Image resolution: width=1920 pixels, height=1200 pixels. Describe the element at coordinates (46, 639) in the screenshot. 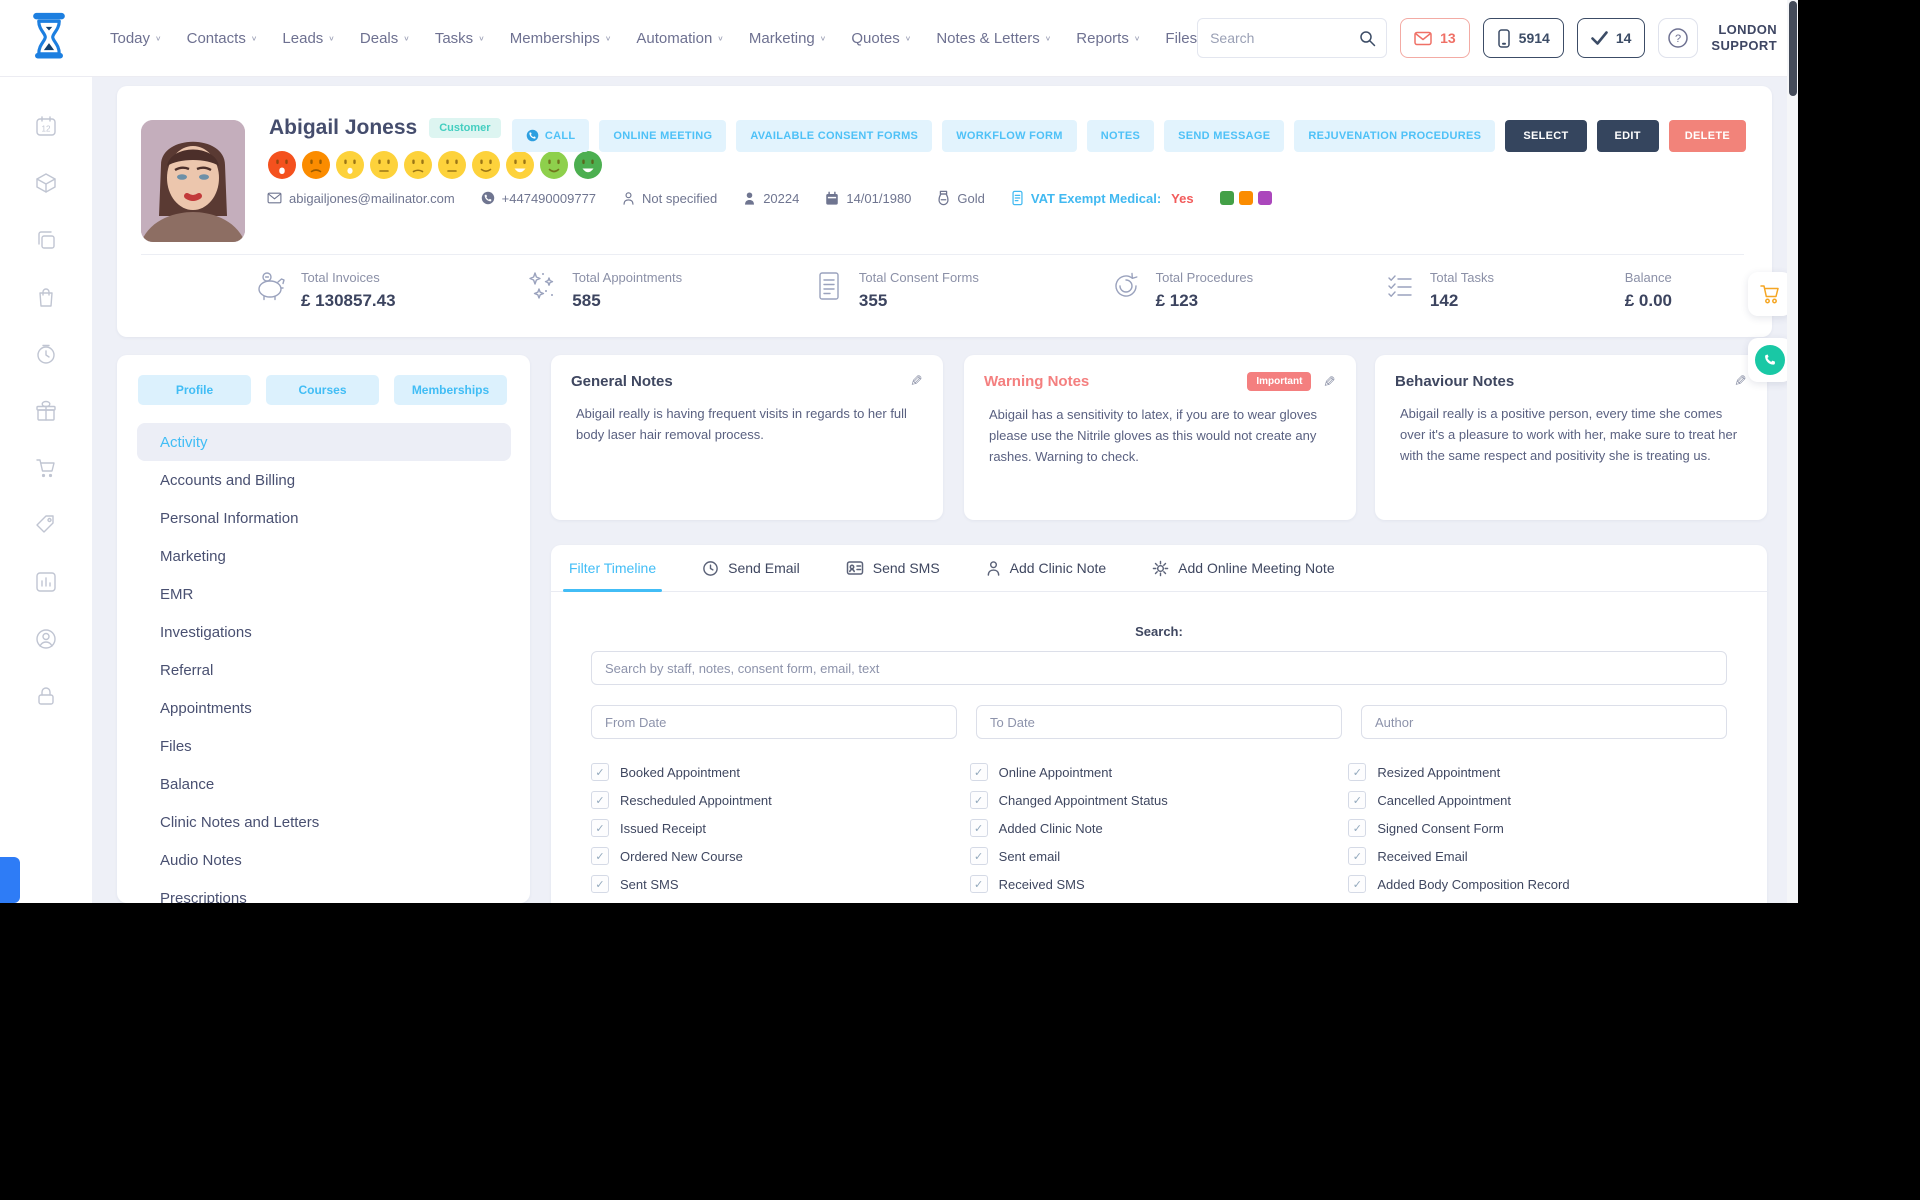

I see `rail-account-icon` at that location.